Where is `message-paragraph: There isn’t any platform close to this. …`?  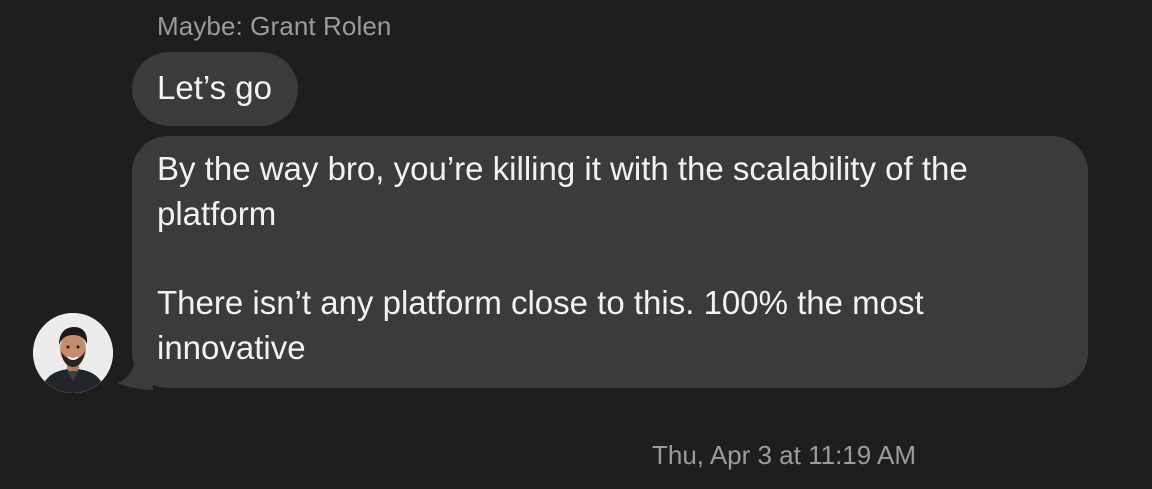 message-paragraph: There isn’t any platform close to this. … is located at coordinates (540, 325).